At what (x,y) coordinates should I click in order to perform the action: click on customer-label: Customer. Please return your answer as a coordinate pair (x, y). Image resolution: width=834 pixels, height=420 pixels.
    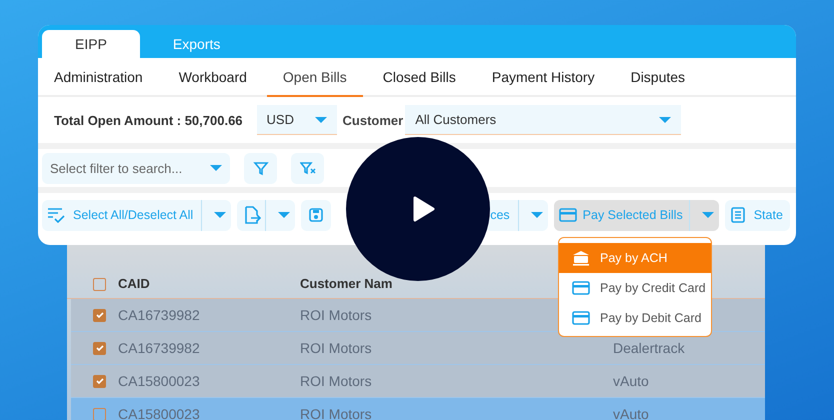
    Looking at the image, I should click on (373, 120).